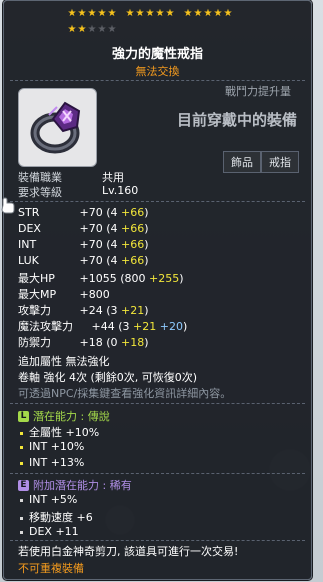 The image size is (323, 582). I want to click on power-increase-value: 目前穿戴中的裝備, so click(236, 120).